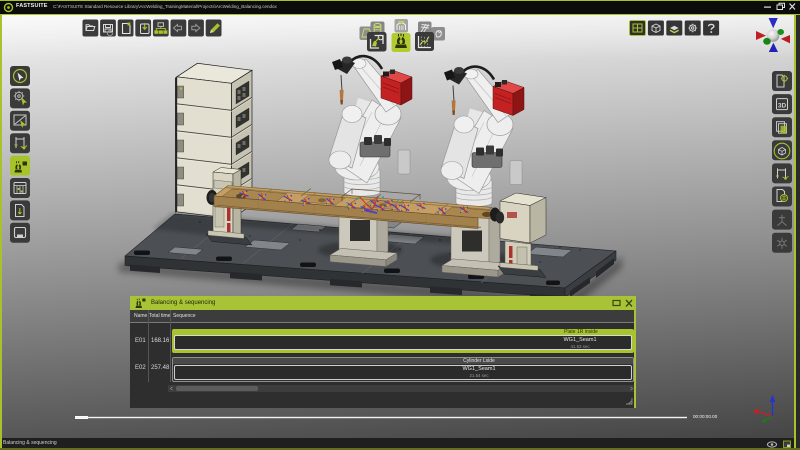 The width and height of the screenshot is (800, 450). What do you see at coordinates (782, 105) in the screenshot?
I see `svg-text: 3D` at bounding box center [782, 105].